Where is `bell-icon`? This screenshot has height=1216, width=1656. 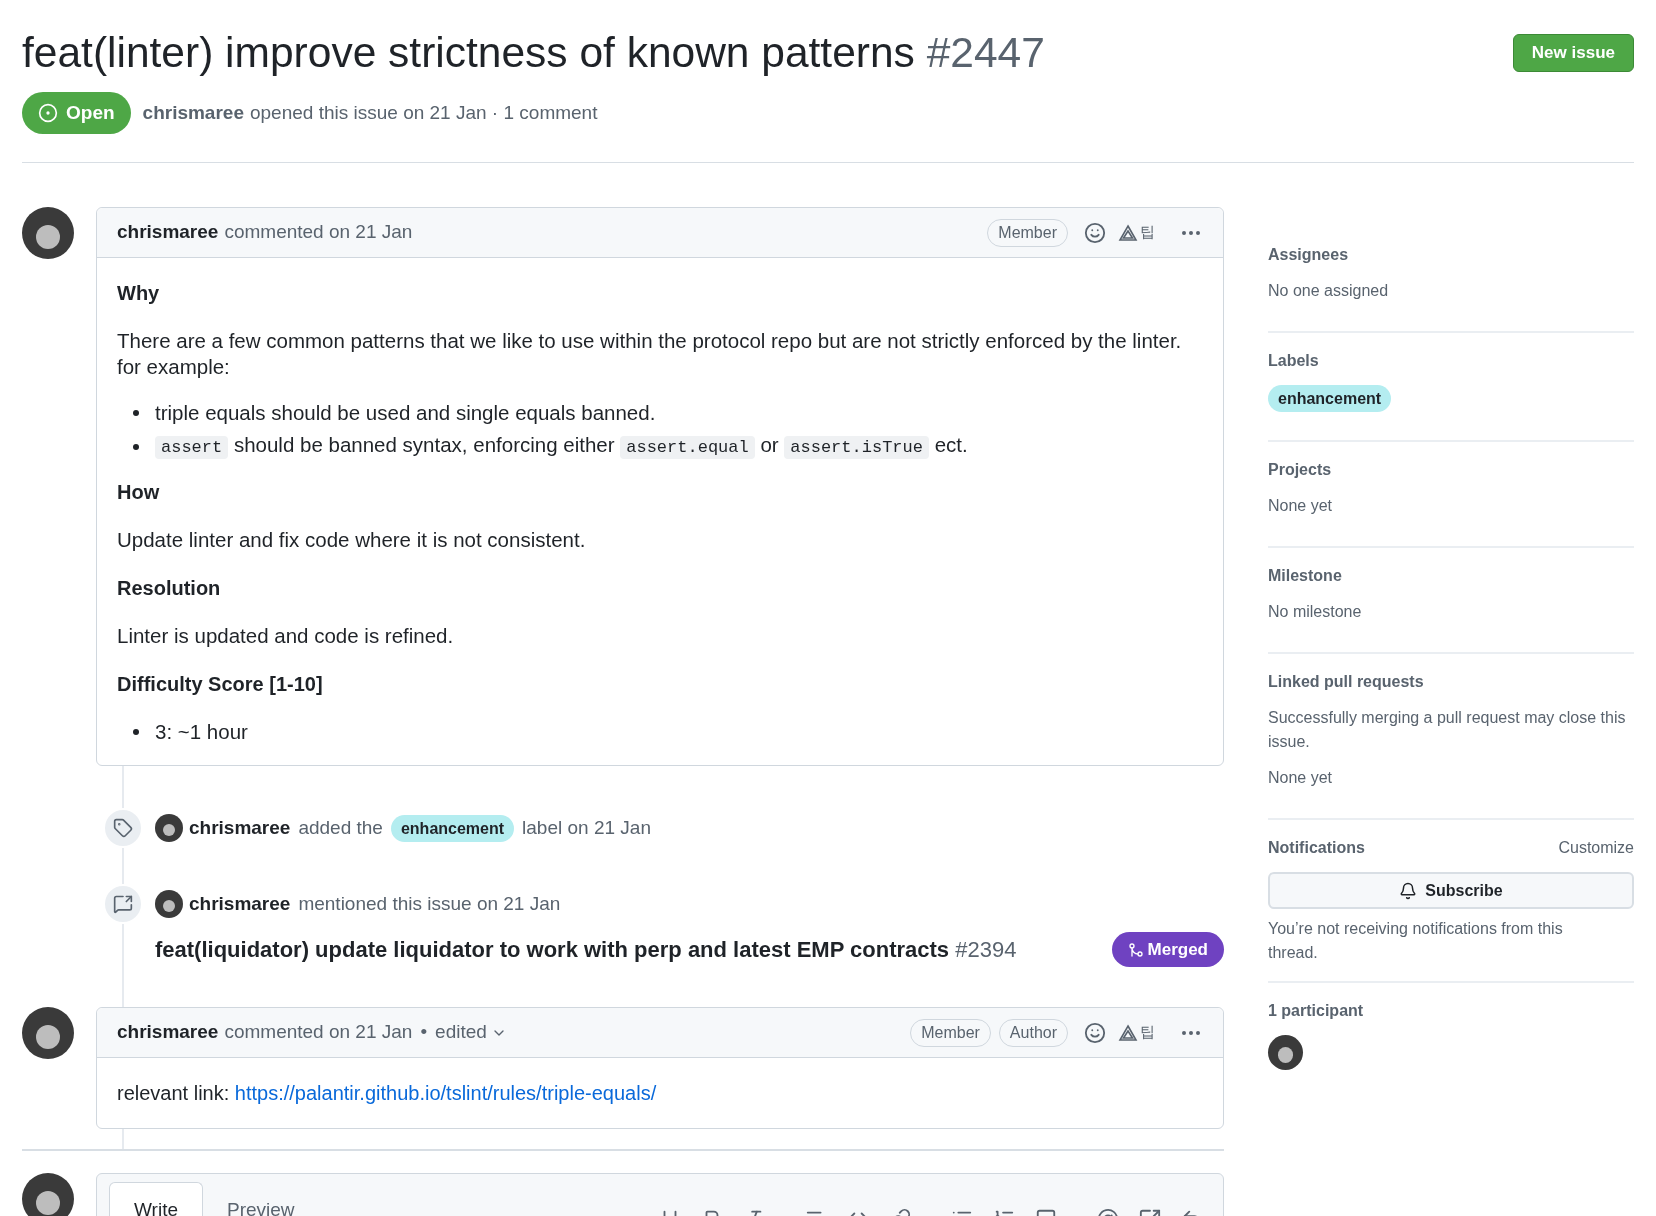
bell-icon is located at coordinates (1408, 890).